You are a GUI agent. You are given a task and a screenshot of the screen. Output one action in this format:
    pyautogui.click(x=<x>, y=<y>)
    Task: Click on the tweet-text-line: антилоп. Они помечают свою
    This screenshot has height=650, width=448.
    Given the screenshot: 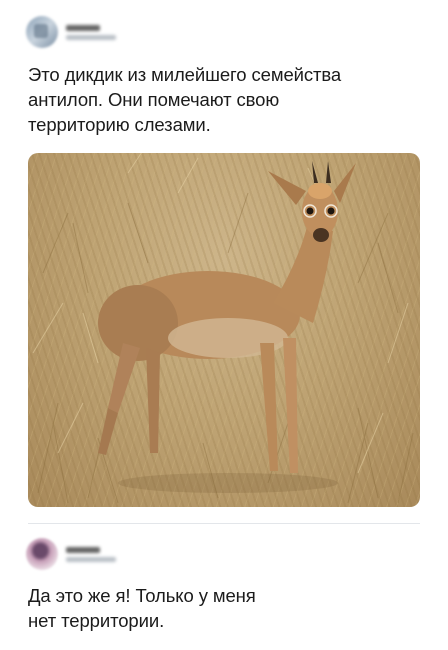 What is the action you would take?
    pyautogui.click(x=154, y=99)
    